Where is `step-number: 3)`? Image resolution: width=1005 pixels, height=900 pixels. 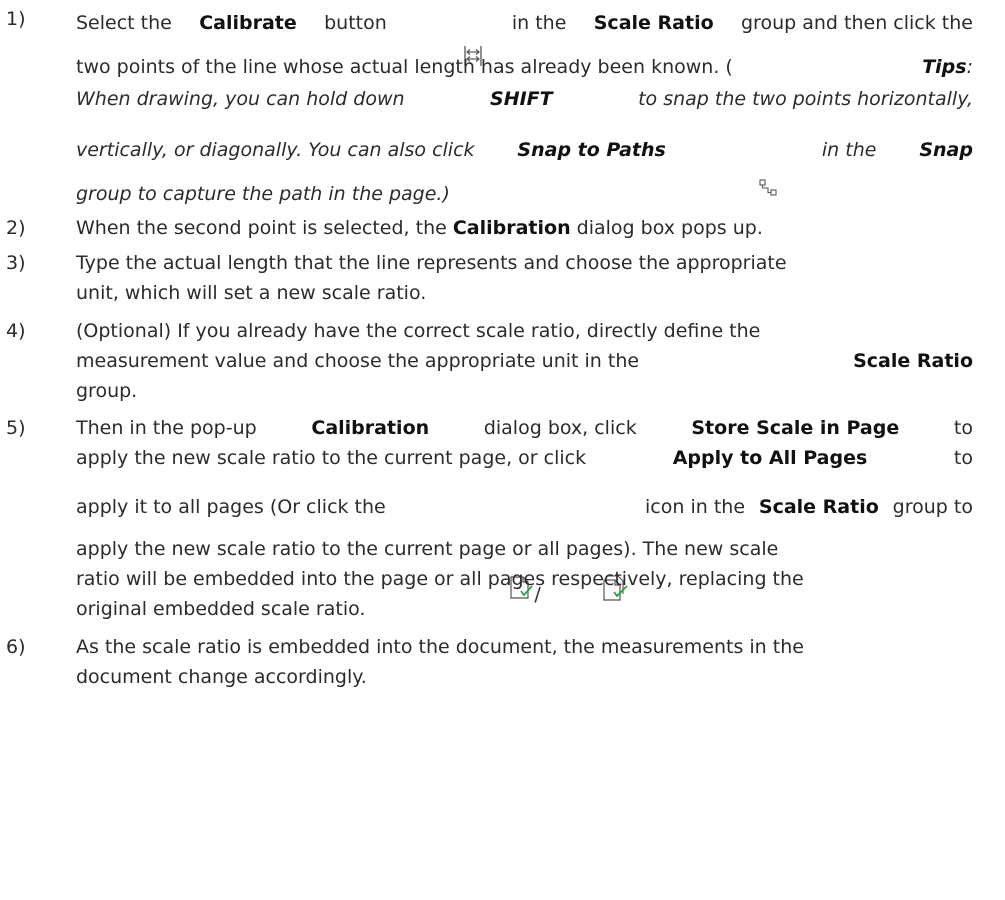 step-number: 3) is located at coordinates (16, 263).